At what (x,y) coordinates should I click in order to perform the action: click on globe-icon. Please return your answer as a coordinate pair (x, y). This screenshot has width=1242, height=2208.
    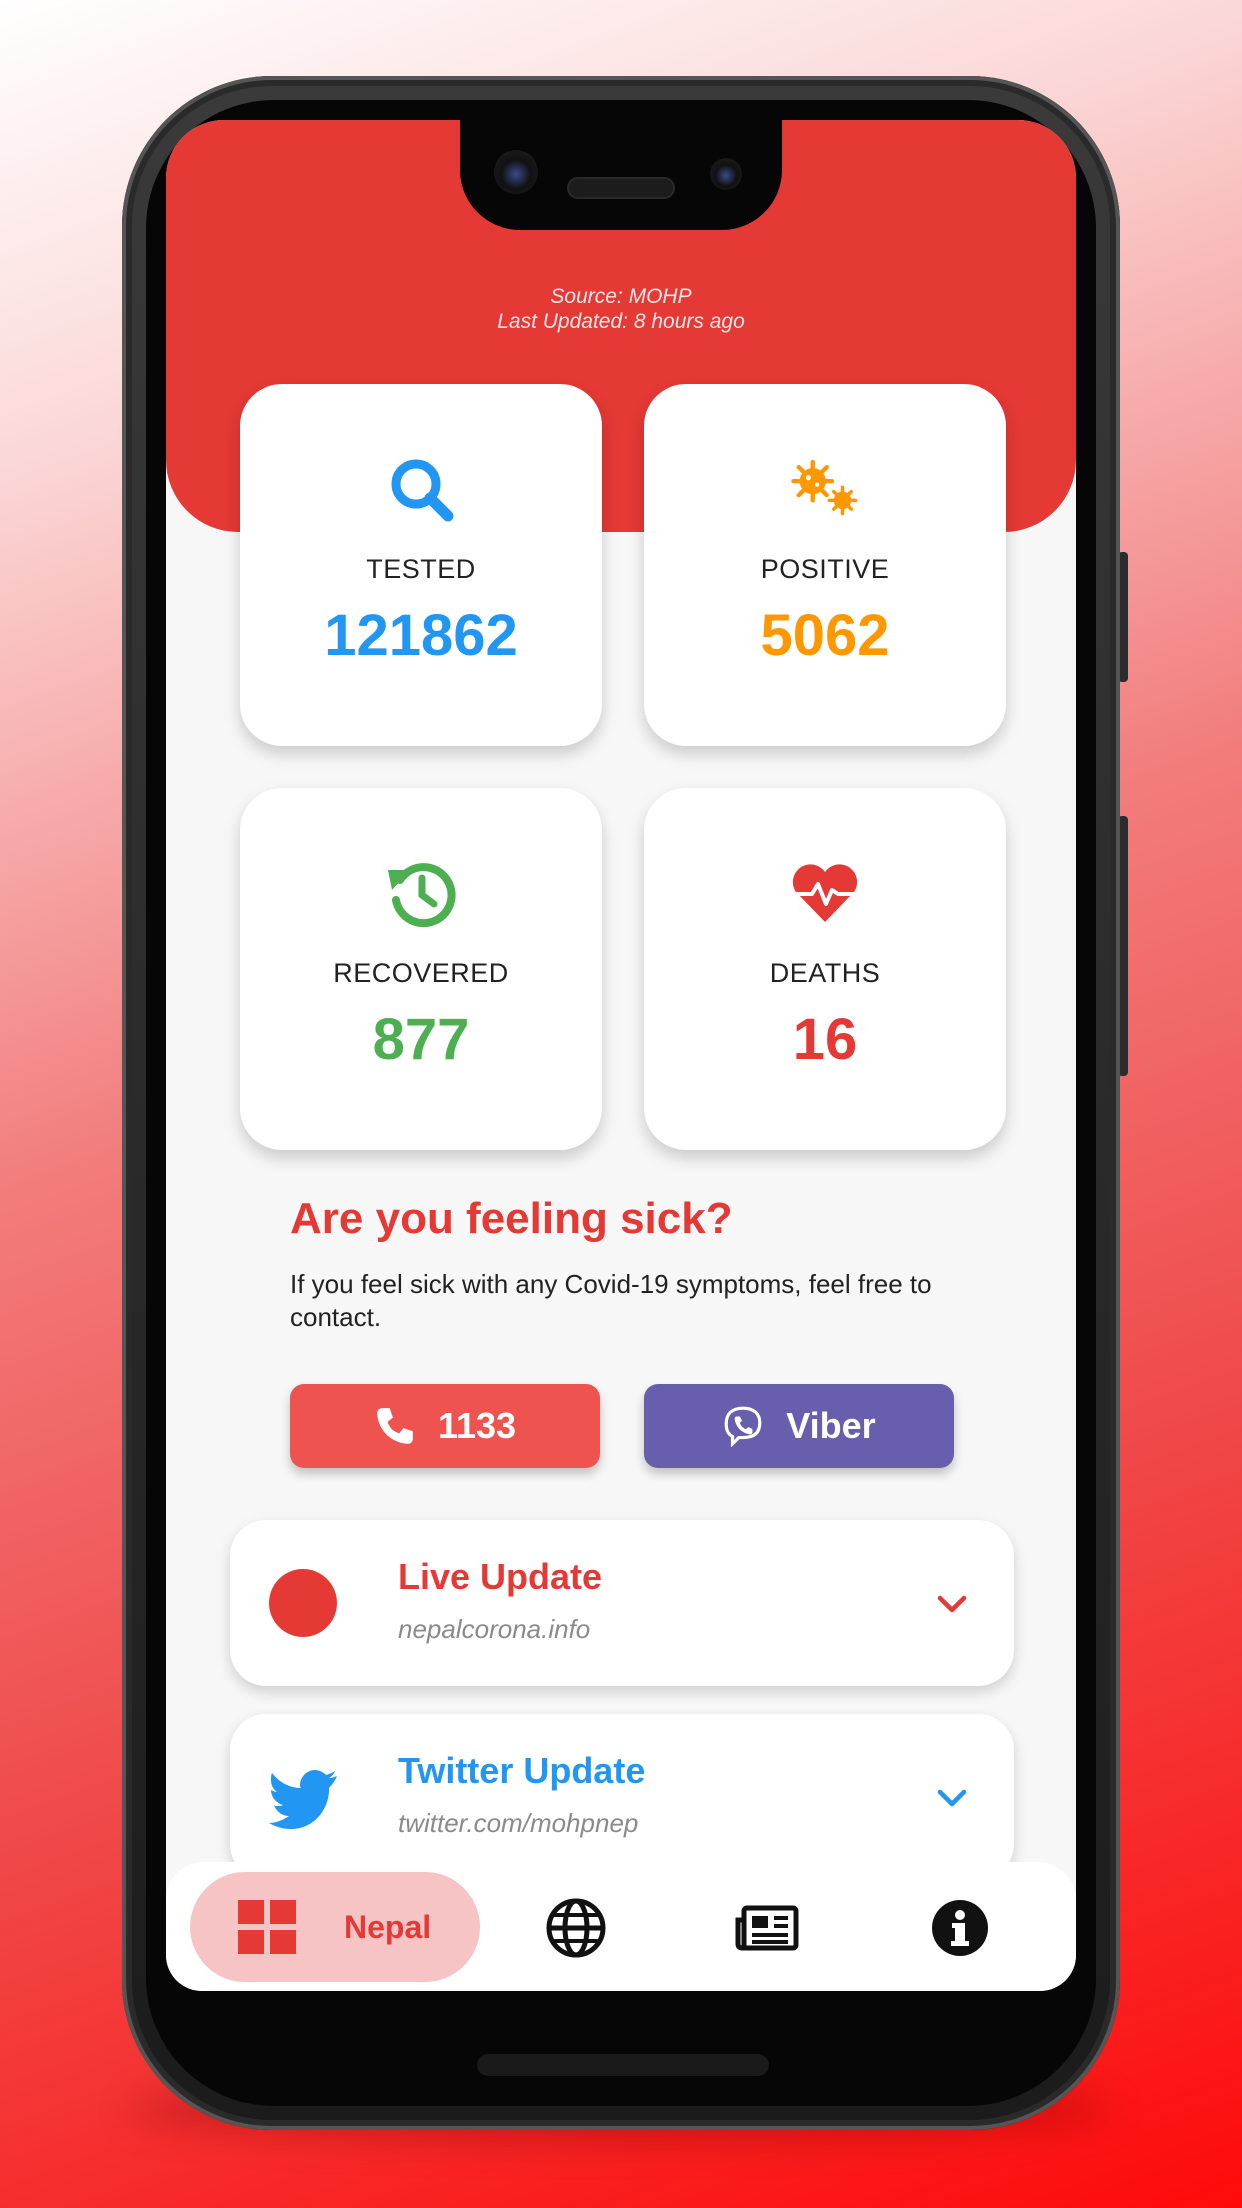
    Looking at the image, I should click on (576, 1928).